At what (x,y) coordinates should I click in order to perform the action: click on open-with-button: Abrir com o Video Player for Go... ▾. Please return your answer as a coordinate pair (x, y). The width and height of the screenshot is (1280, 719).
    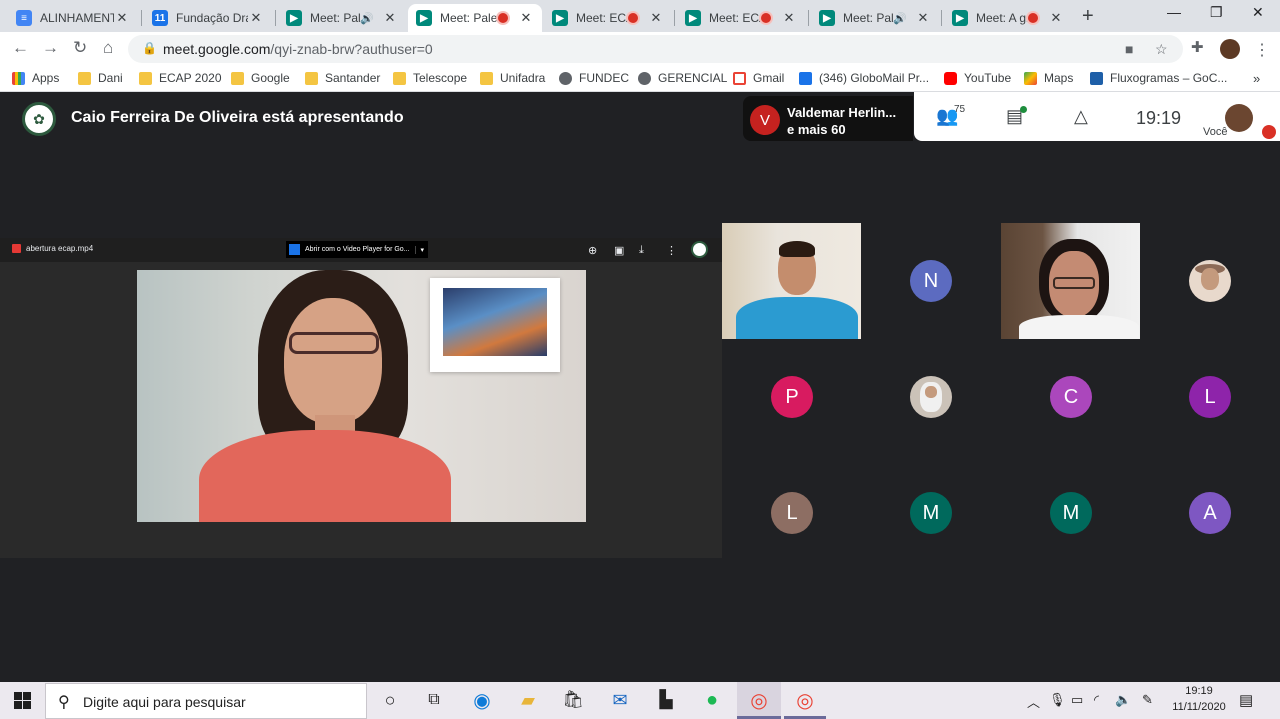
    Looking at the image, I should click on (357, 249).